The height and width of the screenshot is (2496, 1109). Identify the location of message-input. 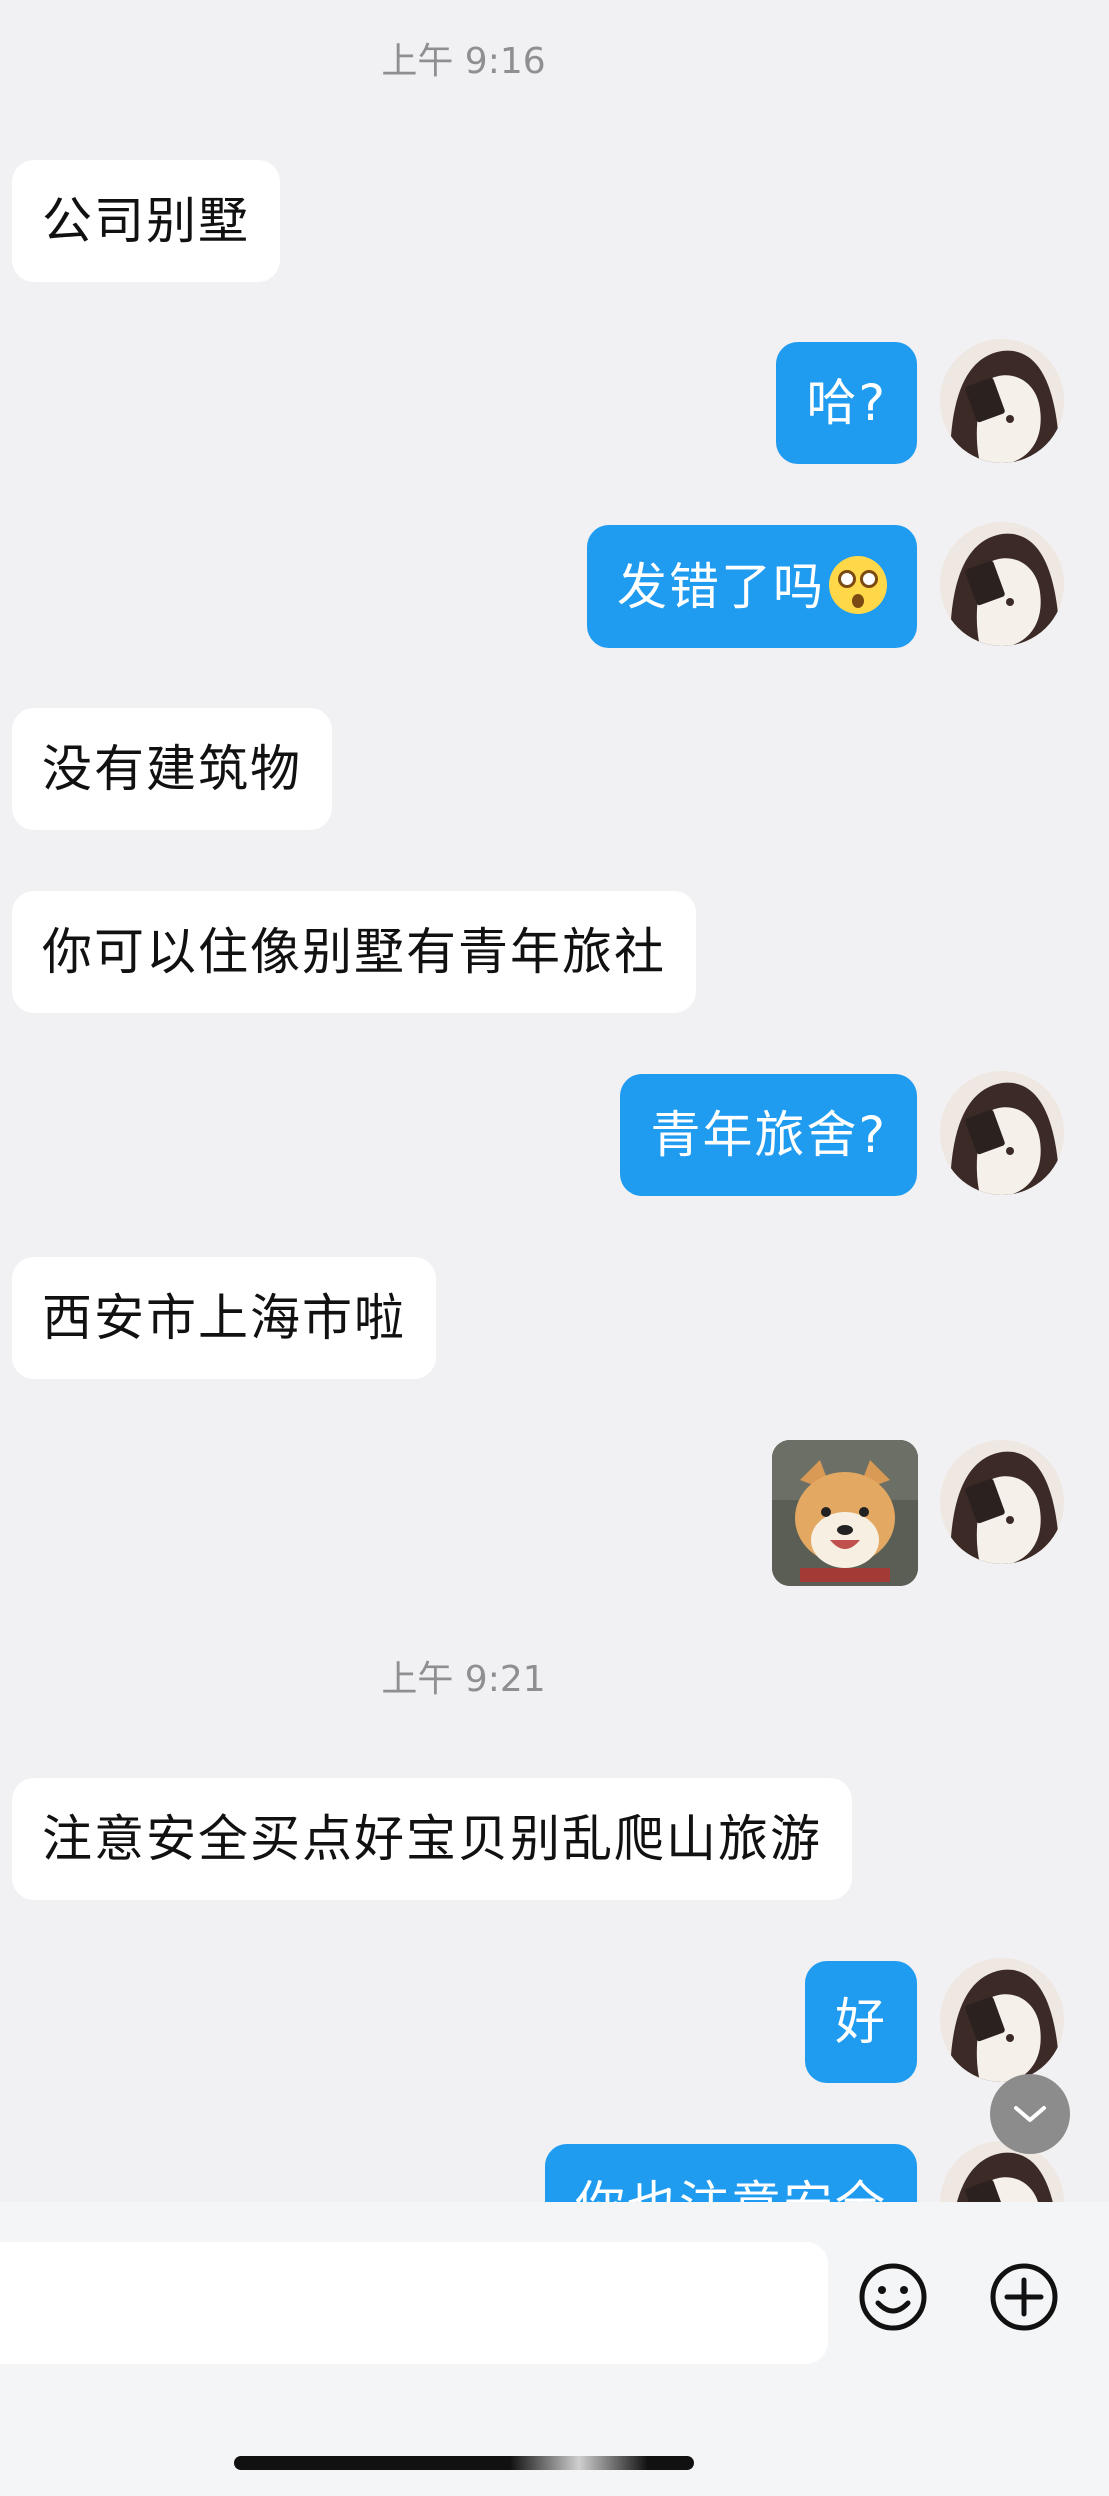
(414, 2303).